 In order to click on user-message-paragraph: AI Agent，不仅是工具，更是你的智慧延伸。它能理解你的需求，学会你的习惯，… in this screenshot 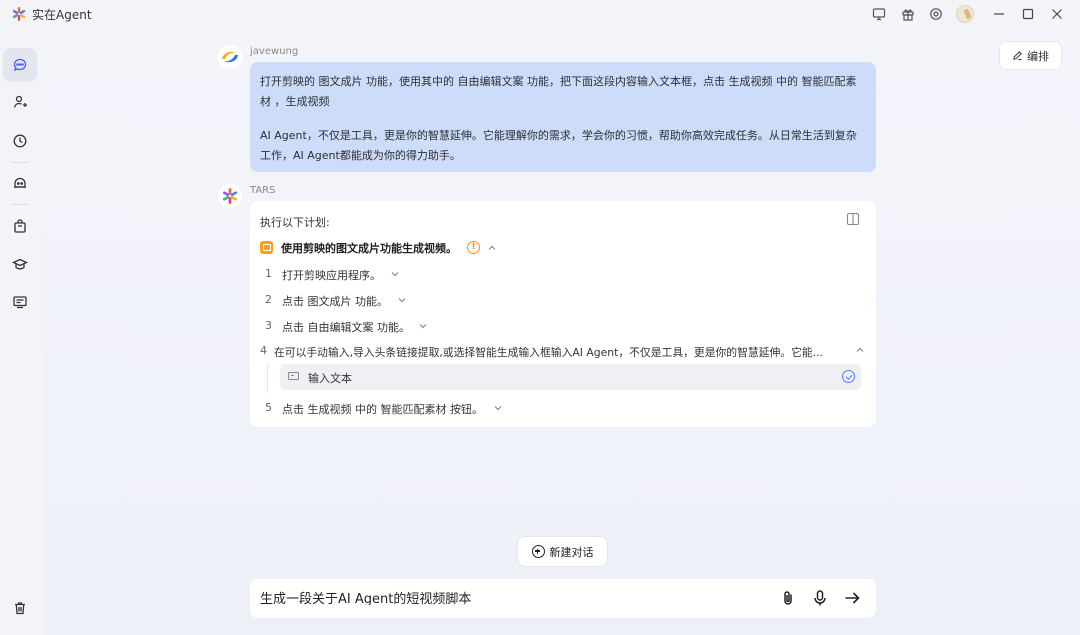, I will do `click(558, 145)`.